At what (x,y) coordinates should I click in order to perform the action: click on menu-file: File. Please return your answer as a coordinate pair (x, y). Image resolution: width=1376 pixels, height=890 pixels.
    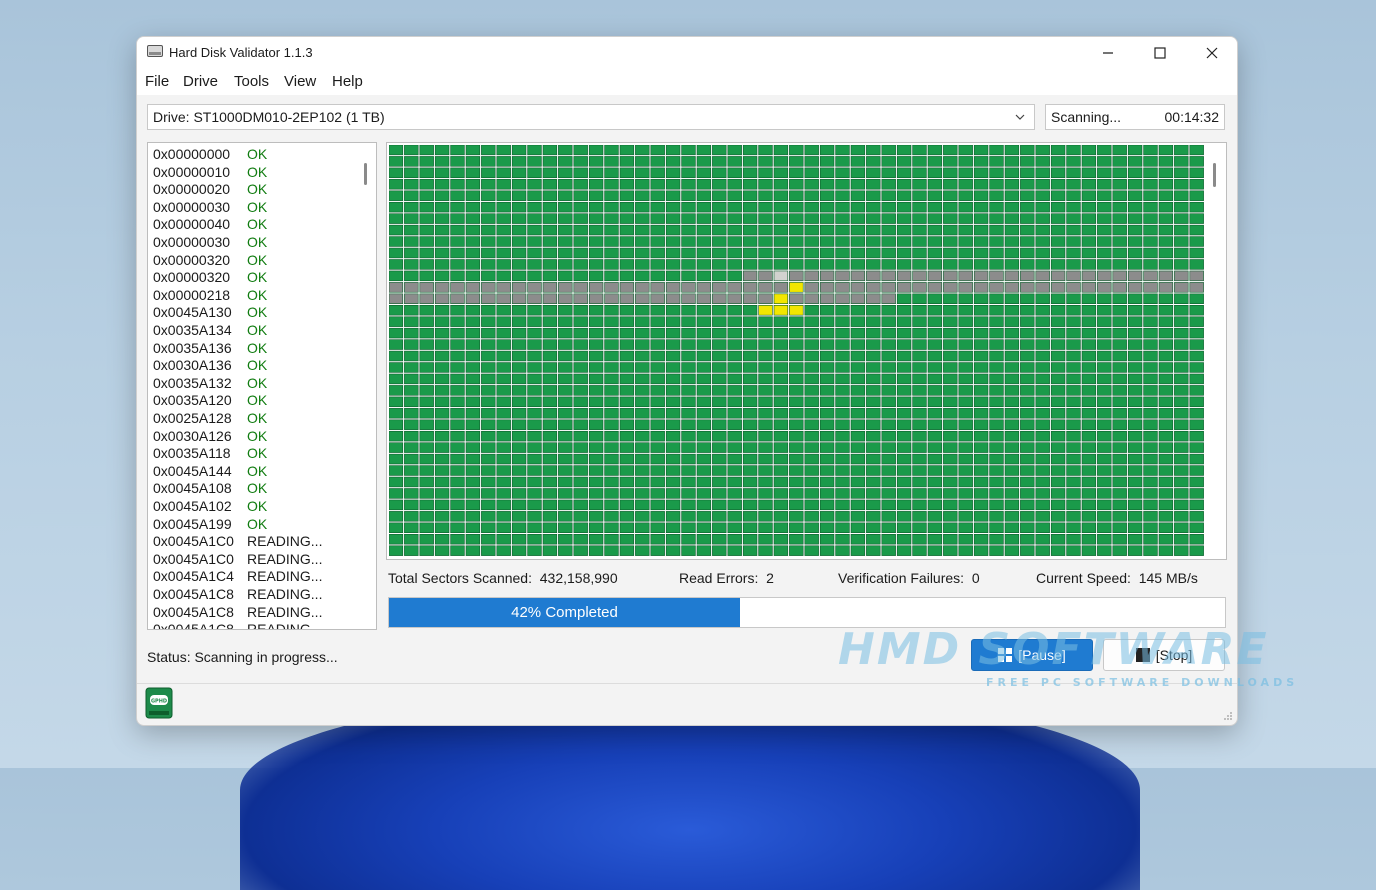
    Looking at the image, I should click on (157, 81).